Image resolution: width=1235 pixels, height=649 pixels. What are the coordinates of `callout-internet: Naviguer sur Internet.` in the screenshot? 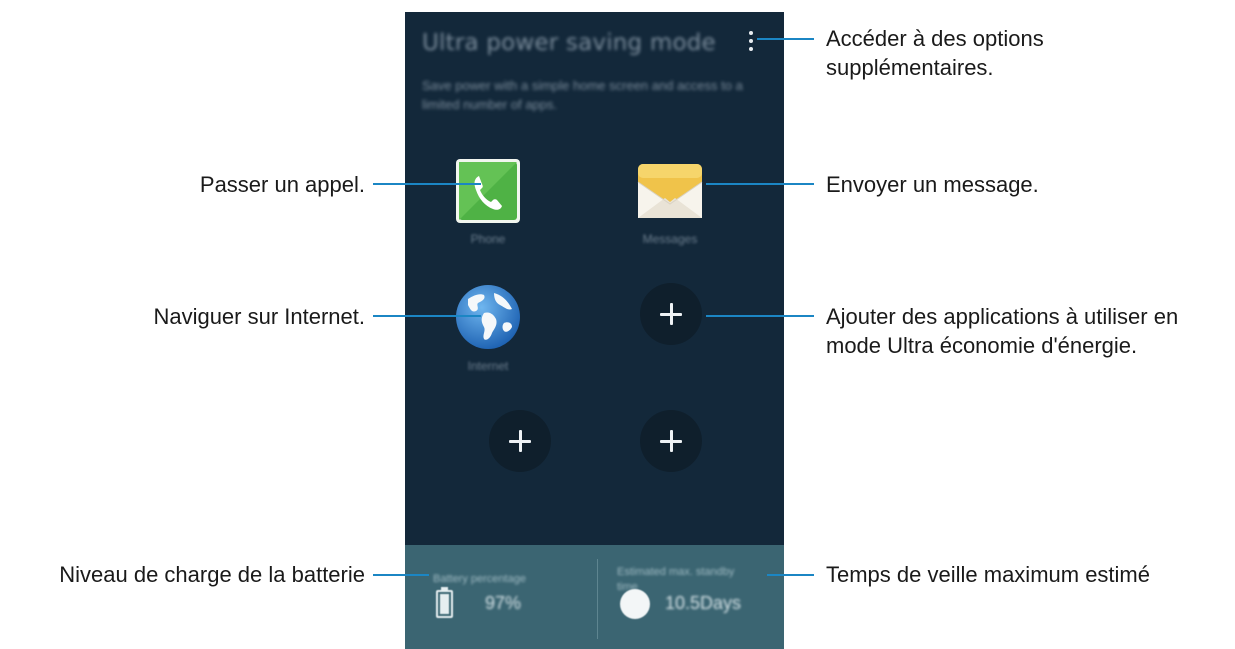 It's located at (259, 316).